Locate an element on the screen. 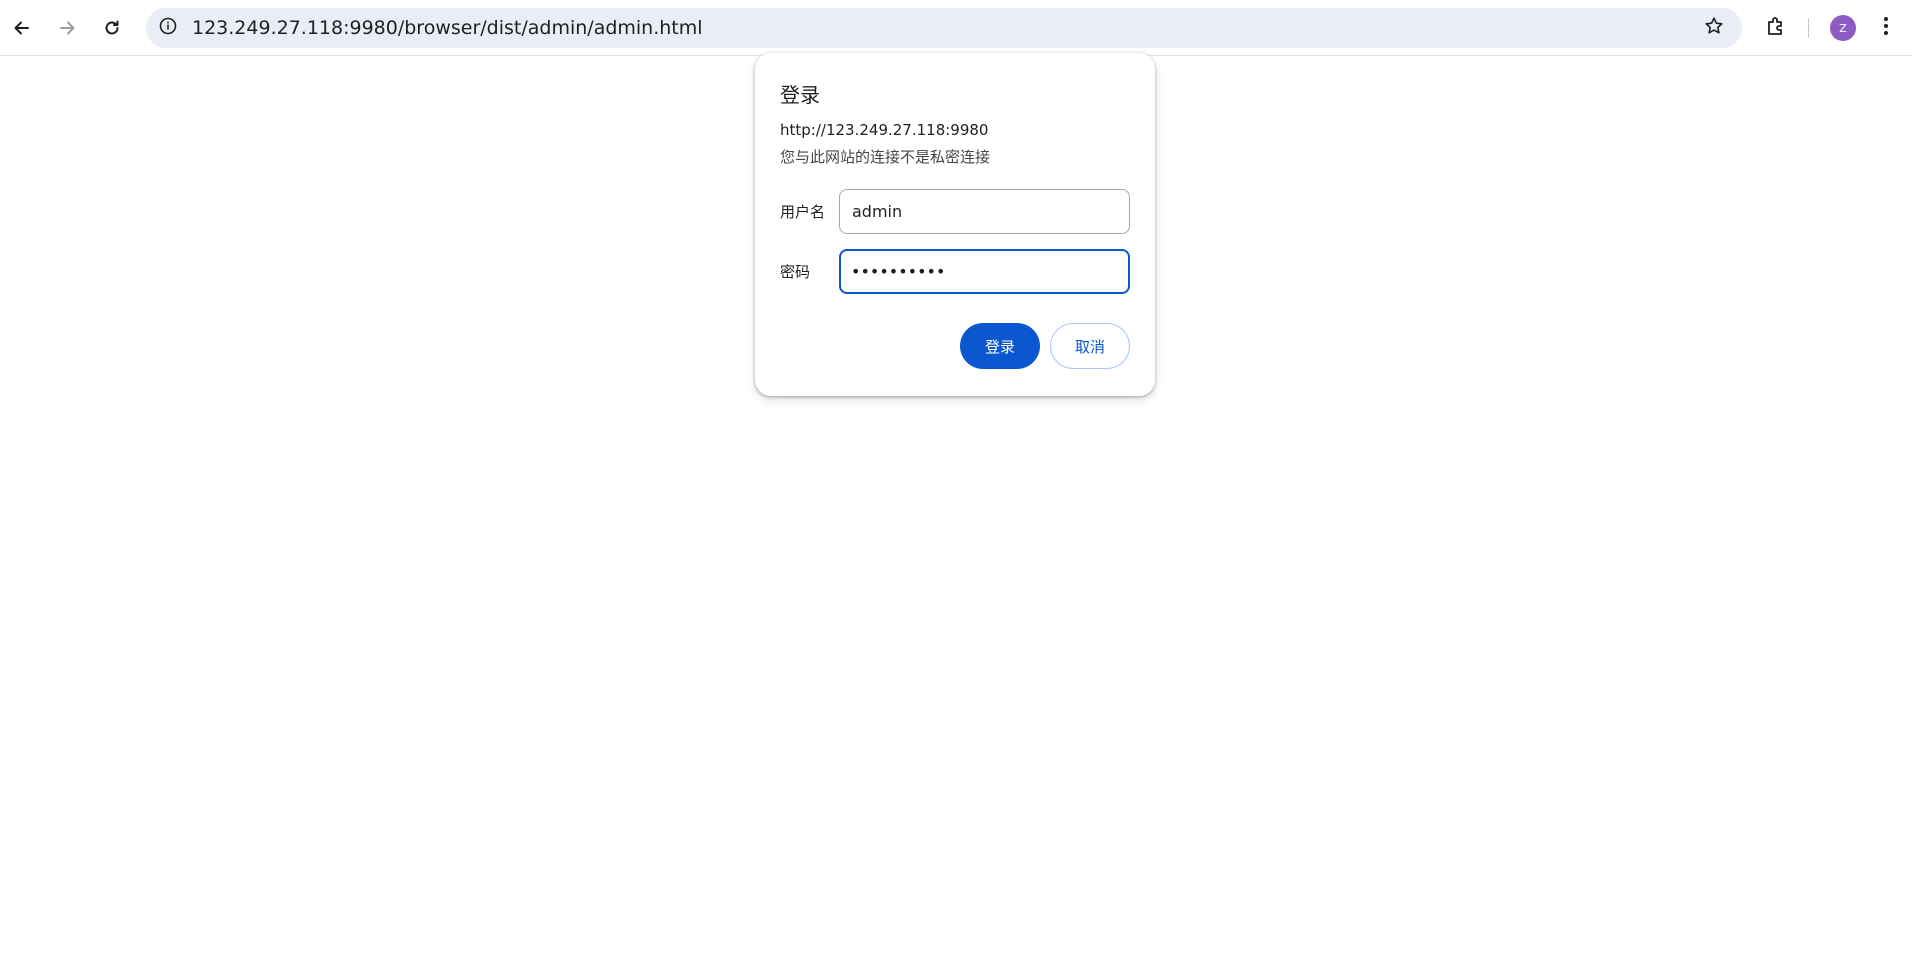 This screenshot has width=1912, height=977. username-label: 用户名 is located at coordinates (803, 212).